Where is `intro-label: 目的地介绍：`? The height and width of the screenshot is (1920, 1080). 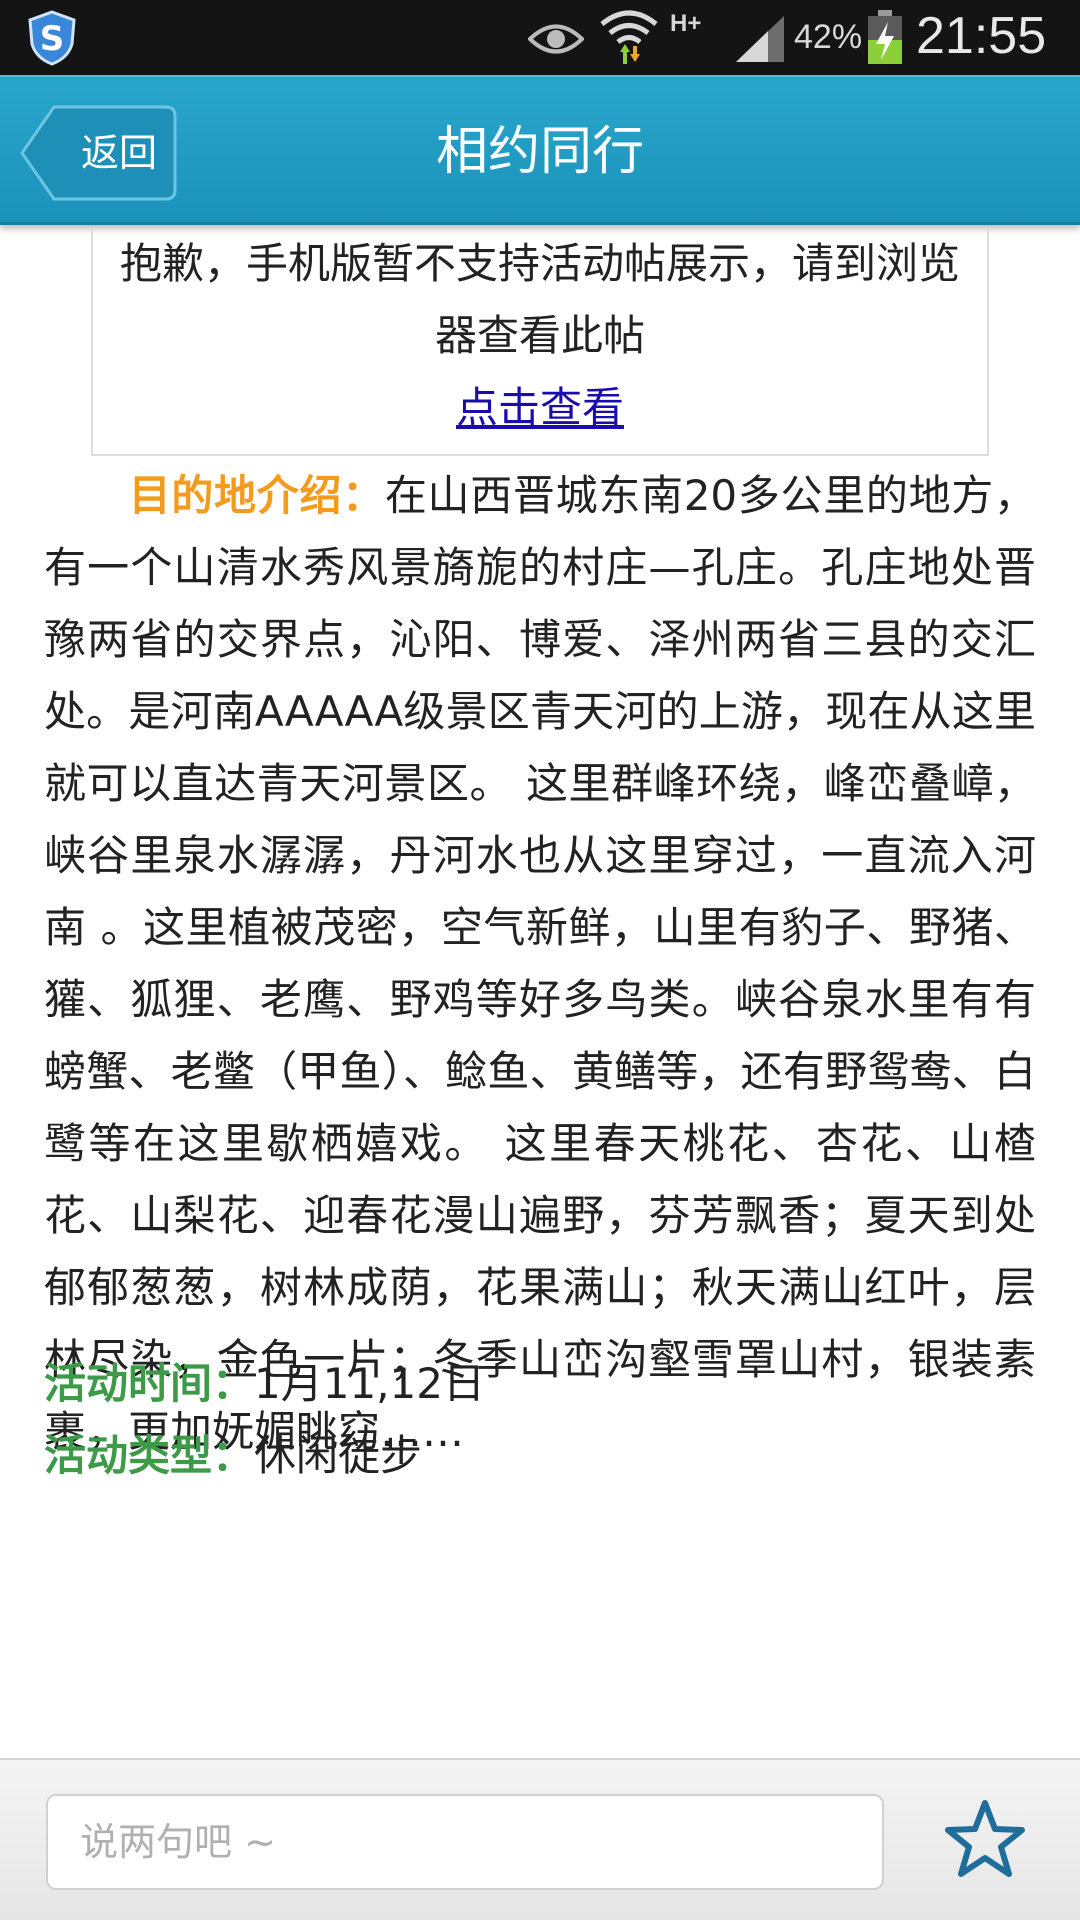
intro-label: 目的地介绍： is located at coordinates (256, 495).